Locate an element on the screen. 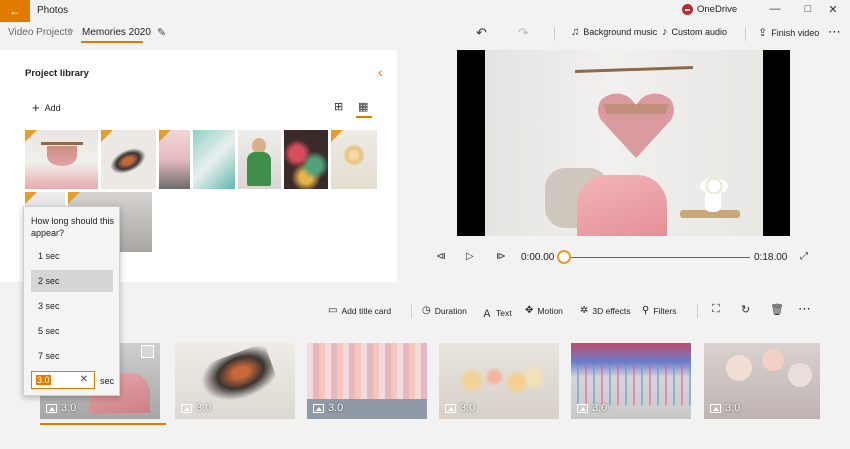 Image resolution: width=850 pixels, height=449 pixels. redo-icon: ↷ is located at coordinates (523, 33).